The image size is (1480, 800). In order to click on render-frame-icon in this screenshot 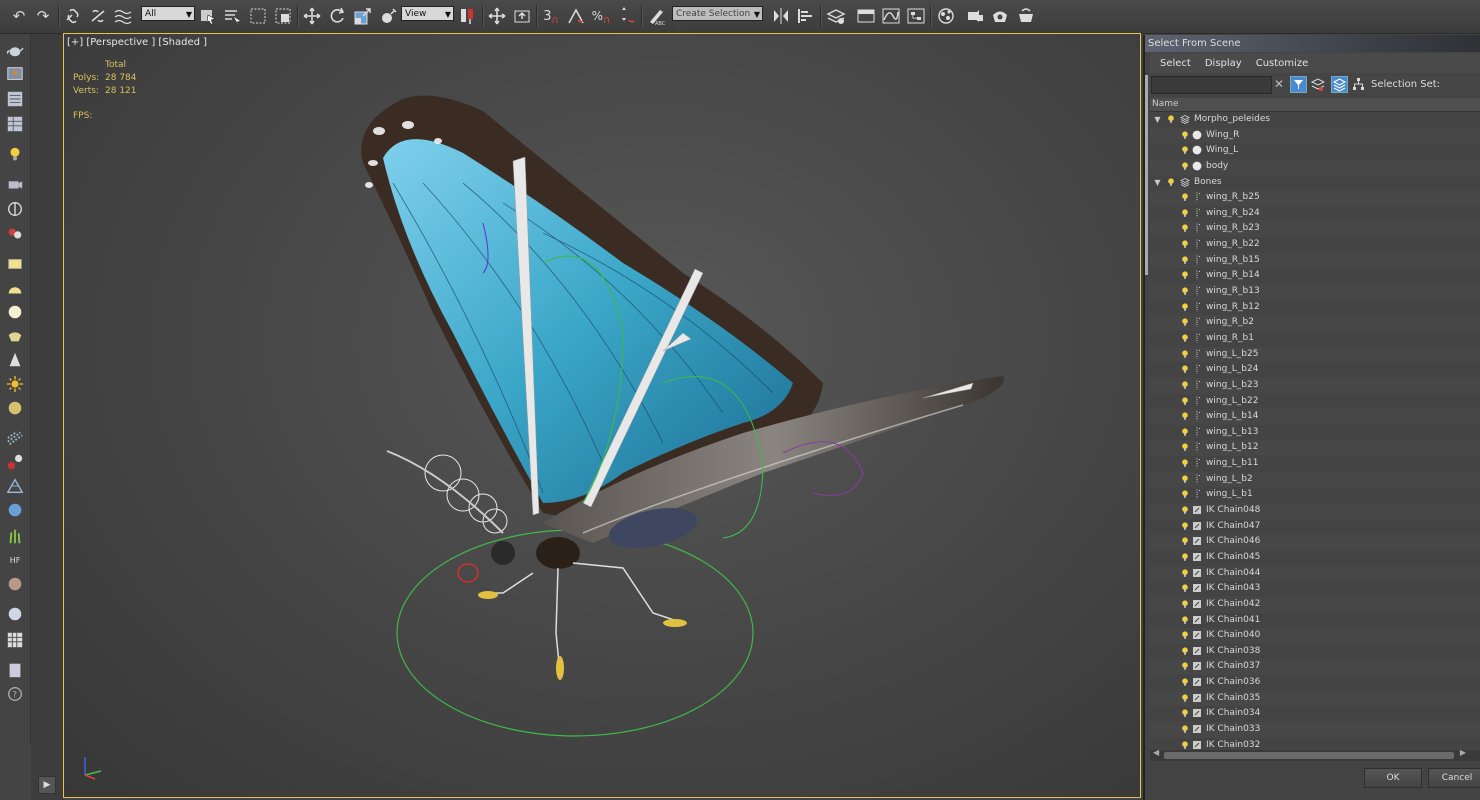, I will do `click(15, 74)`.